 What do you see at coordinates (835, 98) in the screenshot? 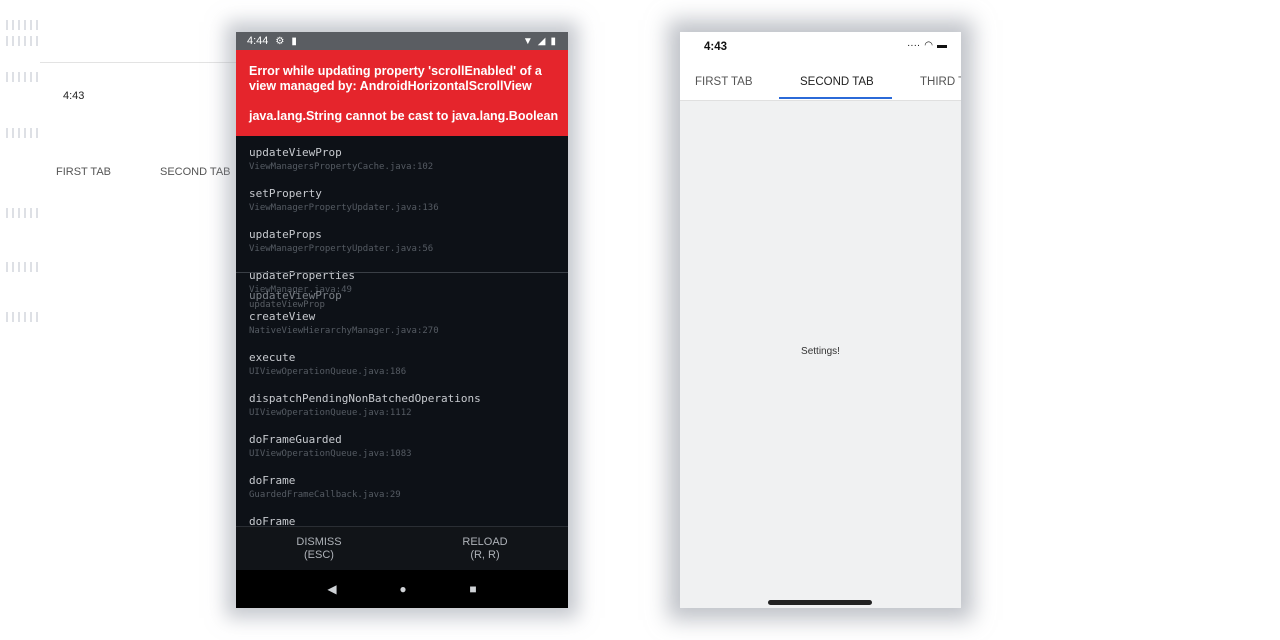
I see `active-tab-indicator` at bounding box center [835, 98].